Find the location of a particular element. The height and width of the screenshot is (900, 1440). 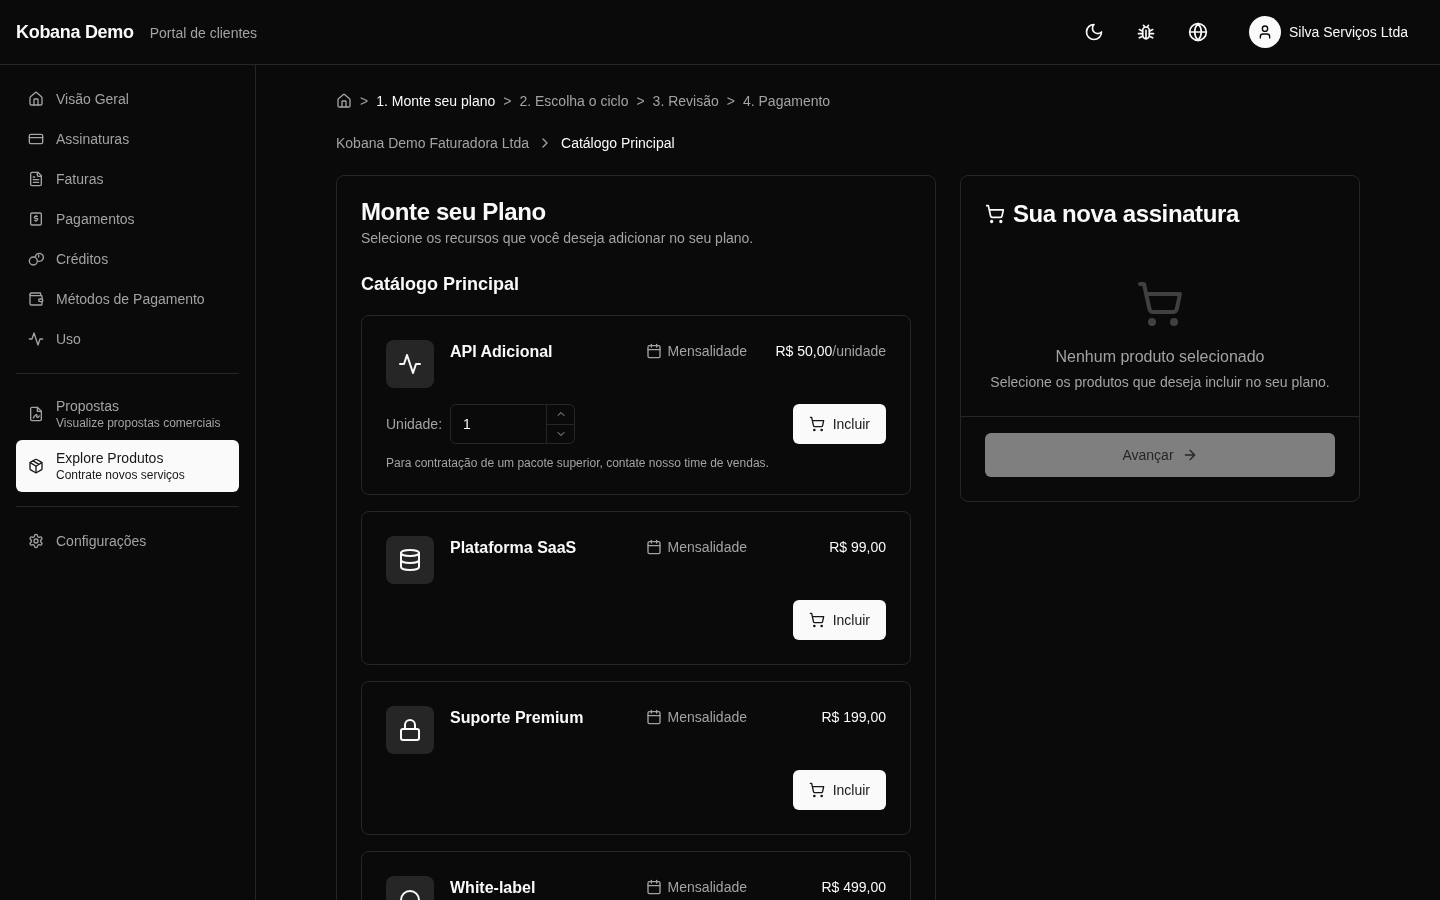

sidebar-item: Propostas Visualize propostas comerciais is located at coordinates (127, 414).